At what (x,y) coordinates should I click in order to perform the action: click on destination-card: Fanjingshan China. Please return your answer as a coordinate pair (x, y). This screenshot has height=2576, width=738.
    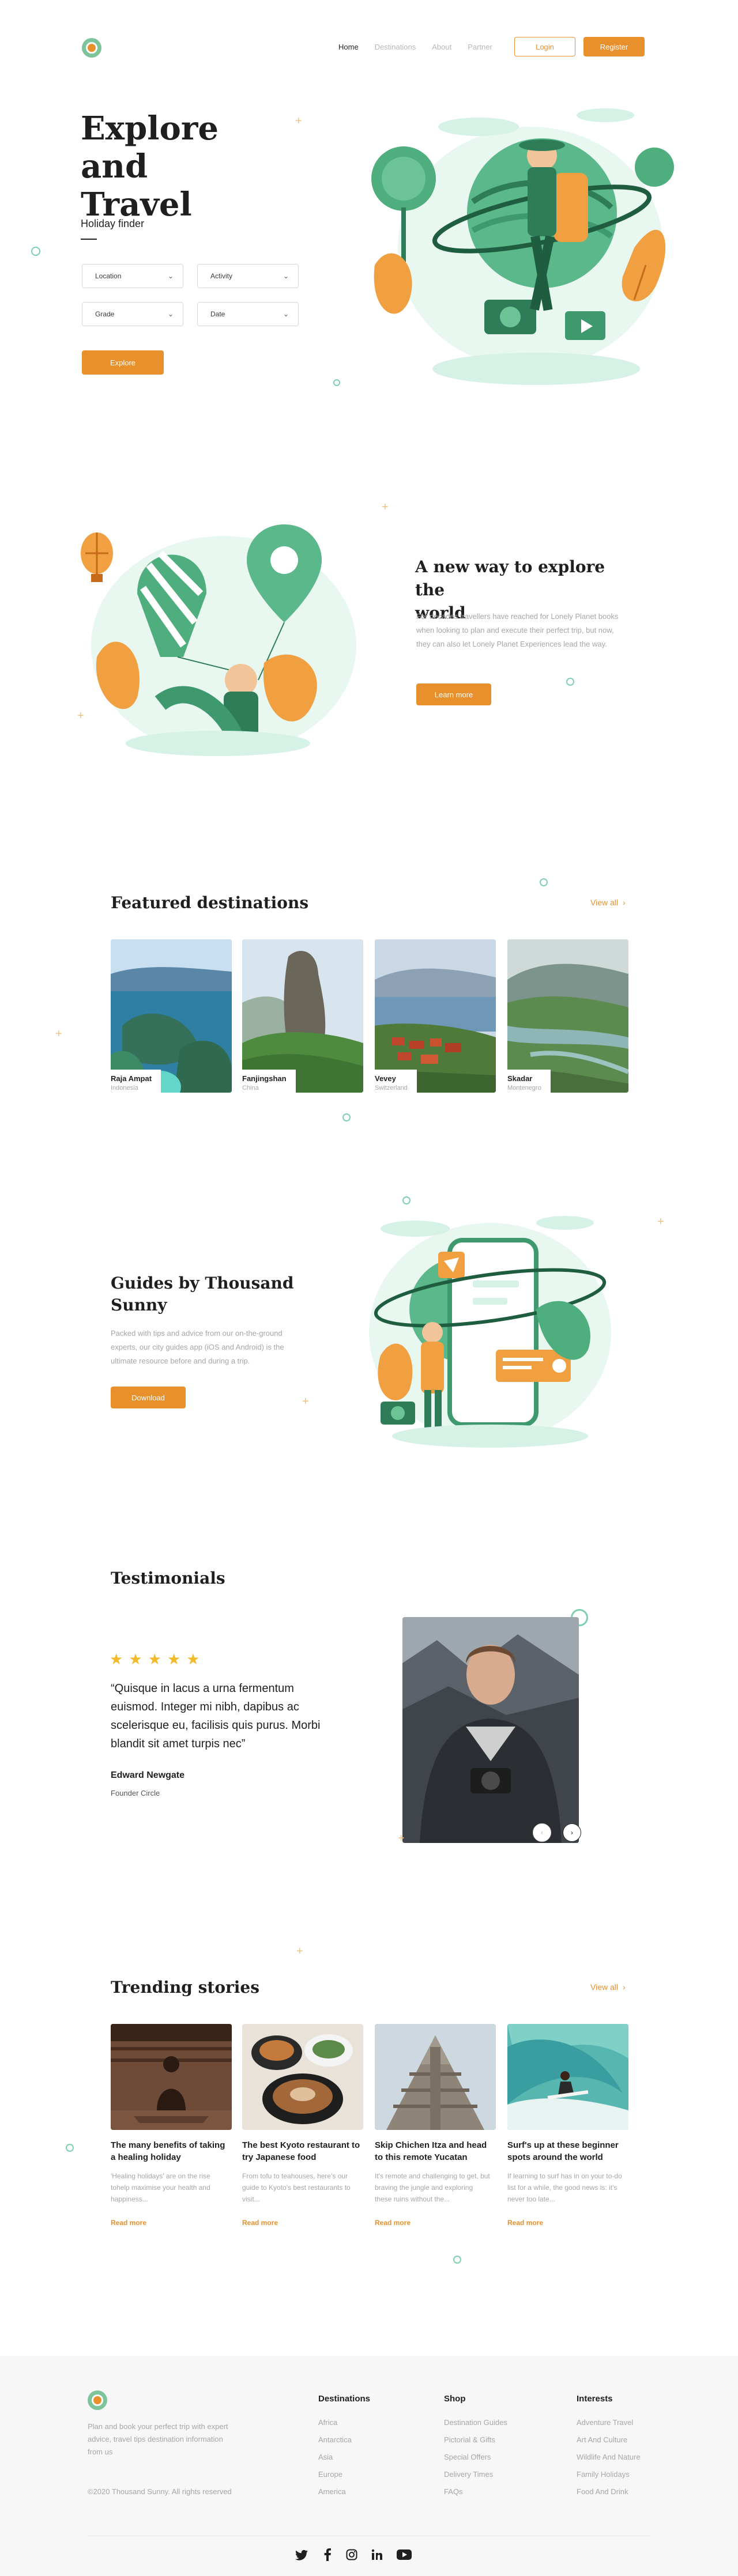
    Looking at the image, I should click on (302, 1016).